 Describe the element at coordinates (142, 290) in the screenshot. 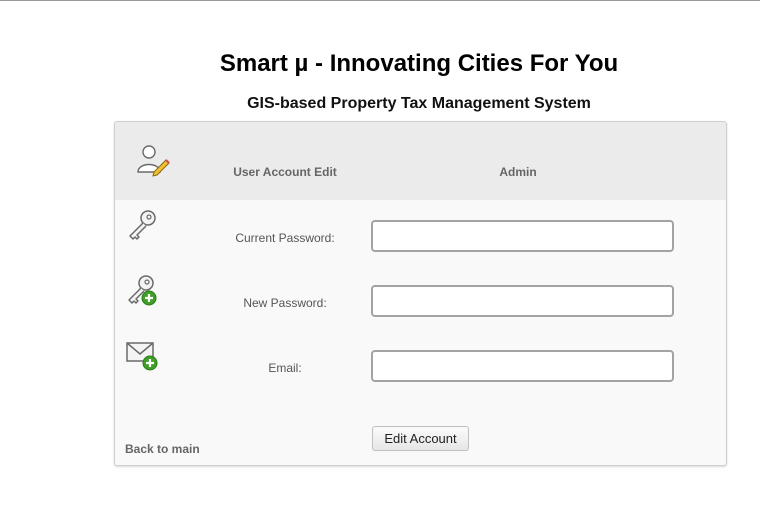

I see `key-add-icon` at that location.